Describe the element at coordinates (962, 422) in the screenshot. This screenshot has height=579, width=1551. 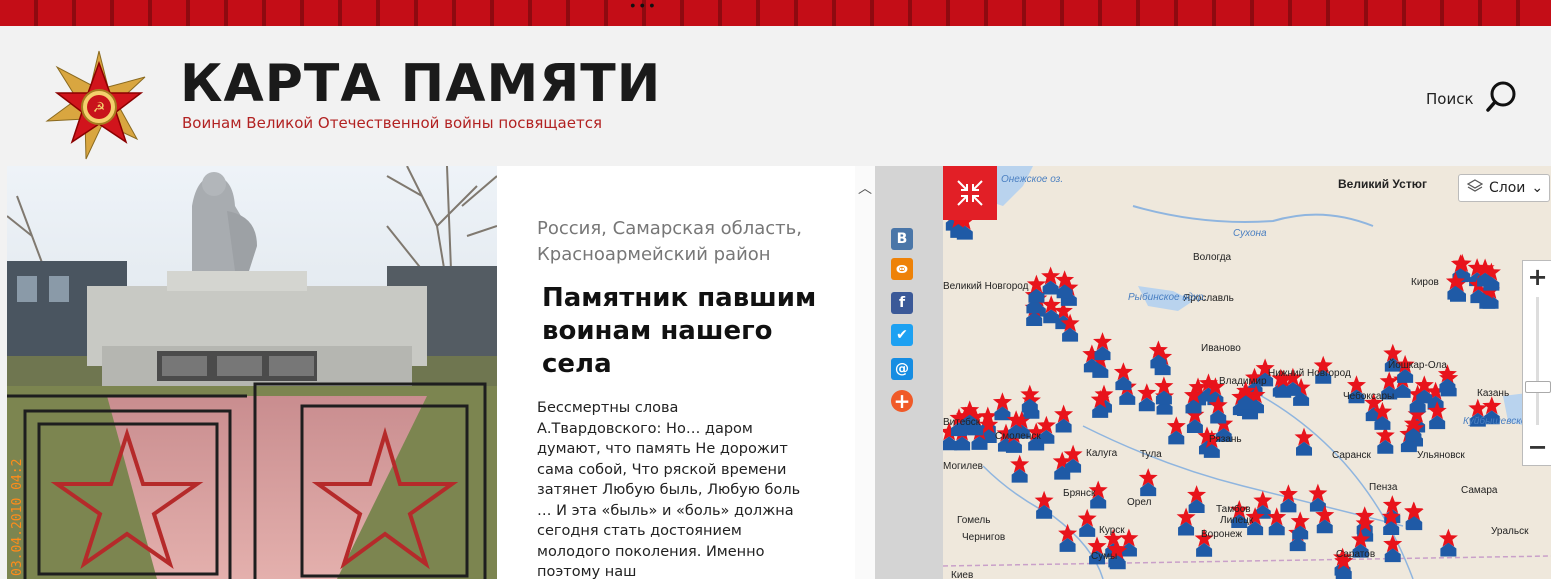
I see `map-city-label: Витебск` at that location.